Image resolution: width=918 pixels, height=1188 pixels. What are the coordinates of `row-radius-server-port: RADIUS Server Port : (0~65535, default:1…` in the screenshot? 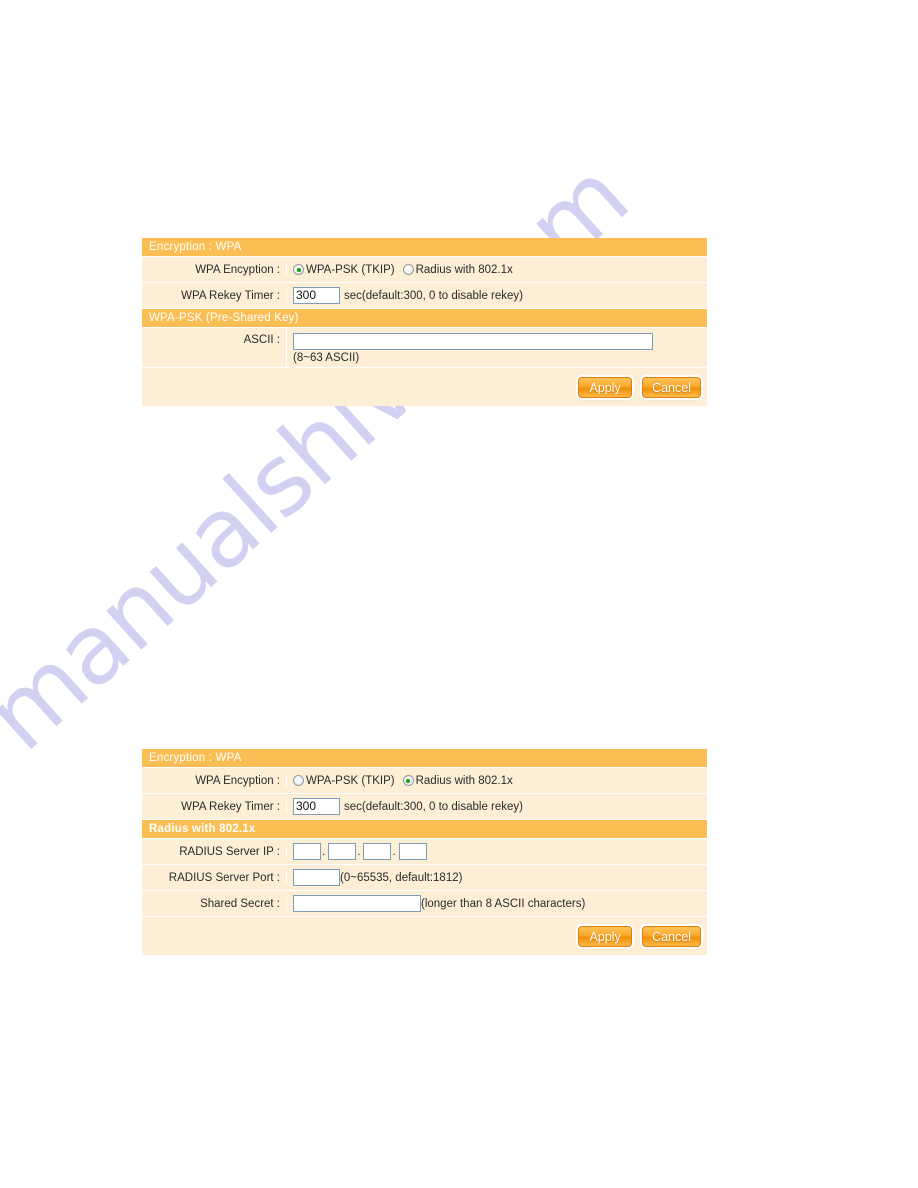 It's located at (424, 878).